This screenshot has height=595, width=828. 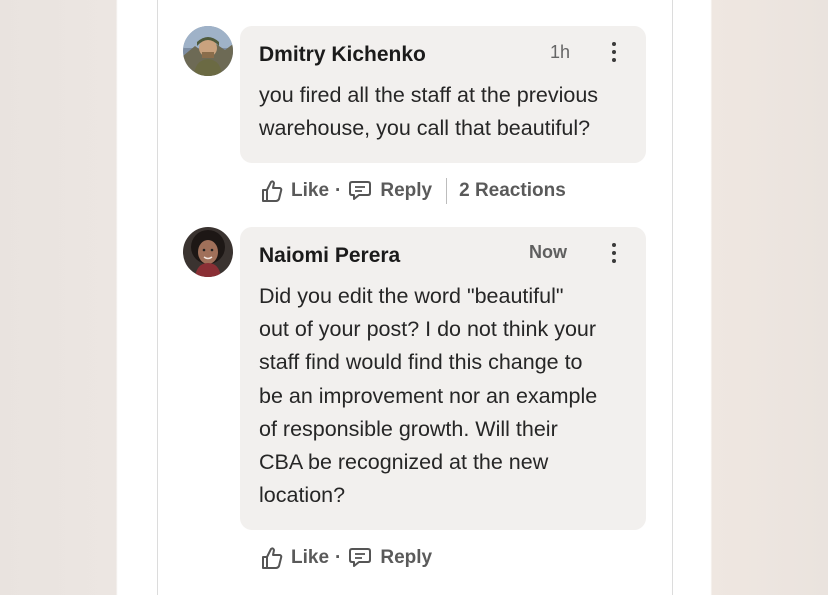 What do you see at coordinates (429, 95) in the screenshot?
I see `comment-text-line: you fired all the staff at the previous` at bounding box center [429, 95].